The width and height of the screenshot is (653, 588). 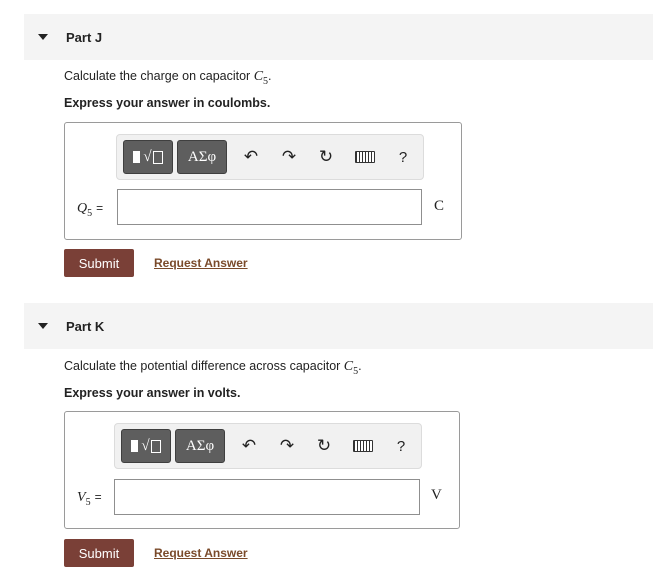 I want to click on answer-variable-label: Q5 =, so click(x=90, y=210).